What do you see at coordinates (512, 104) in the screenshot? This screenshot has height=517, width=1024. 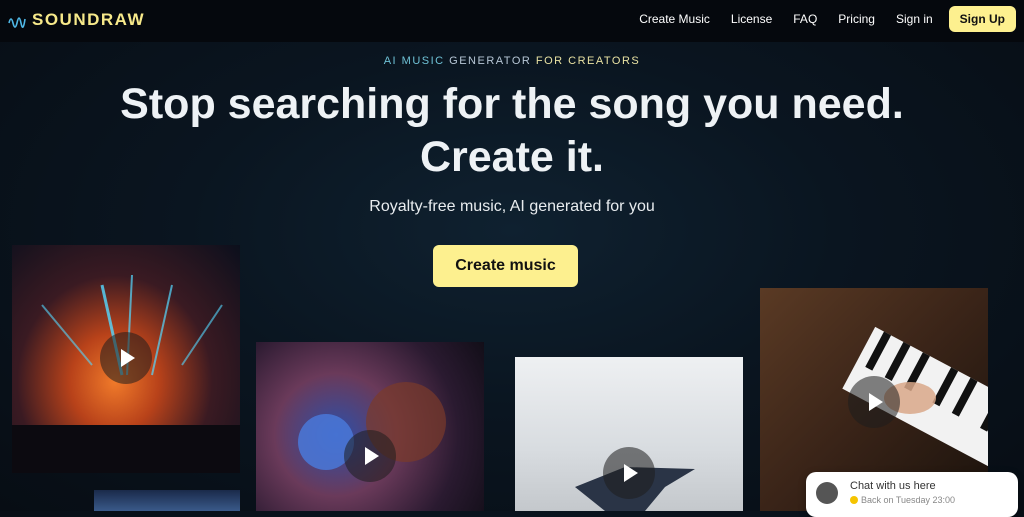 I see `headline-line1: Stop searching for the song you need.` at bounding box center [512, 104].